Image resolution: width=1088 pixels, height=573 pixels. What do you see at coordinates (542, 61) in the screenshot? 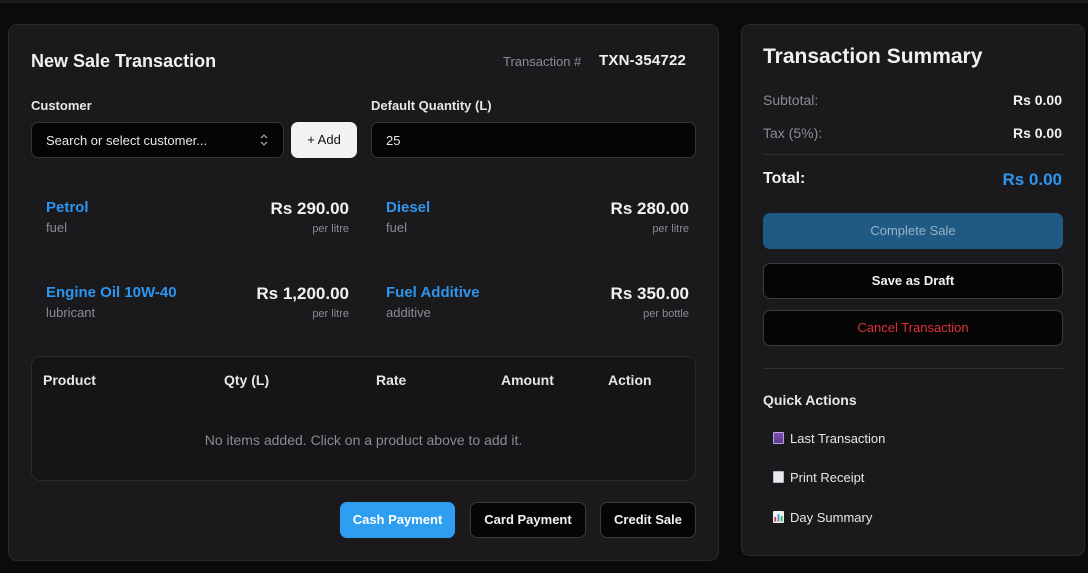
I see `transaction-number-label: Transaction #` at bounding box center [542, 61].